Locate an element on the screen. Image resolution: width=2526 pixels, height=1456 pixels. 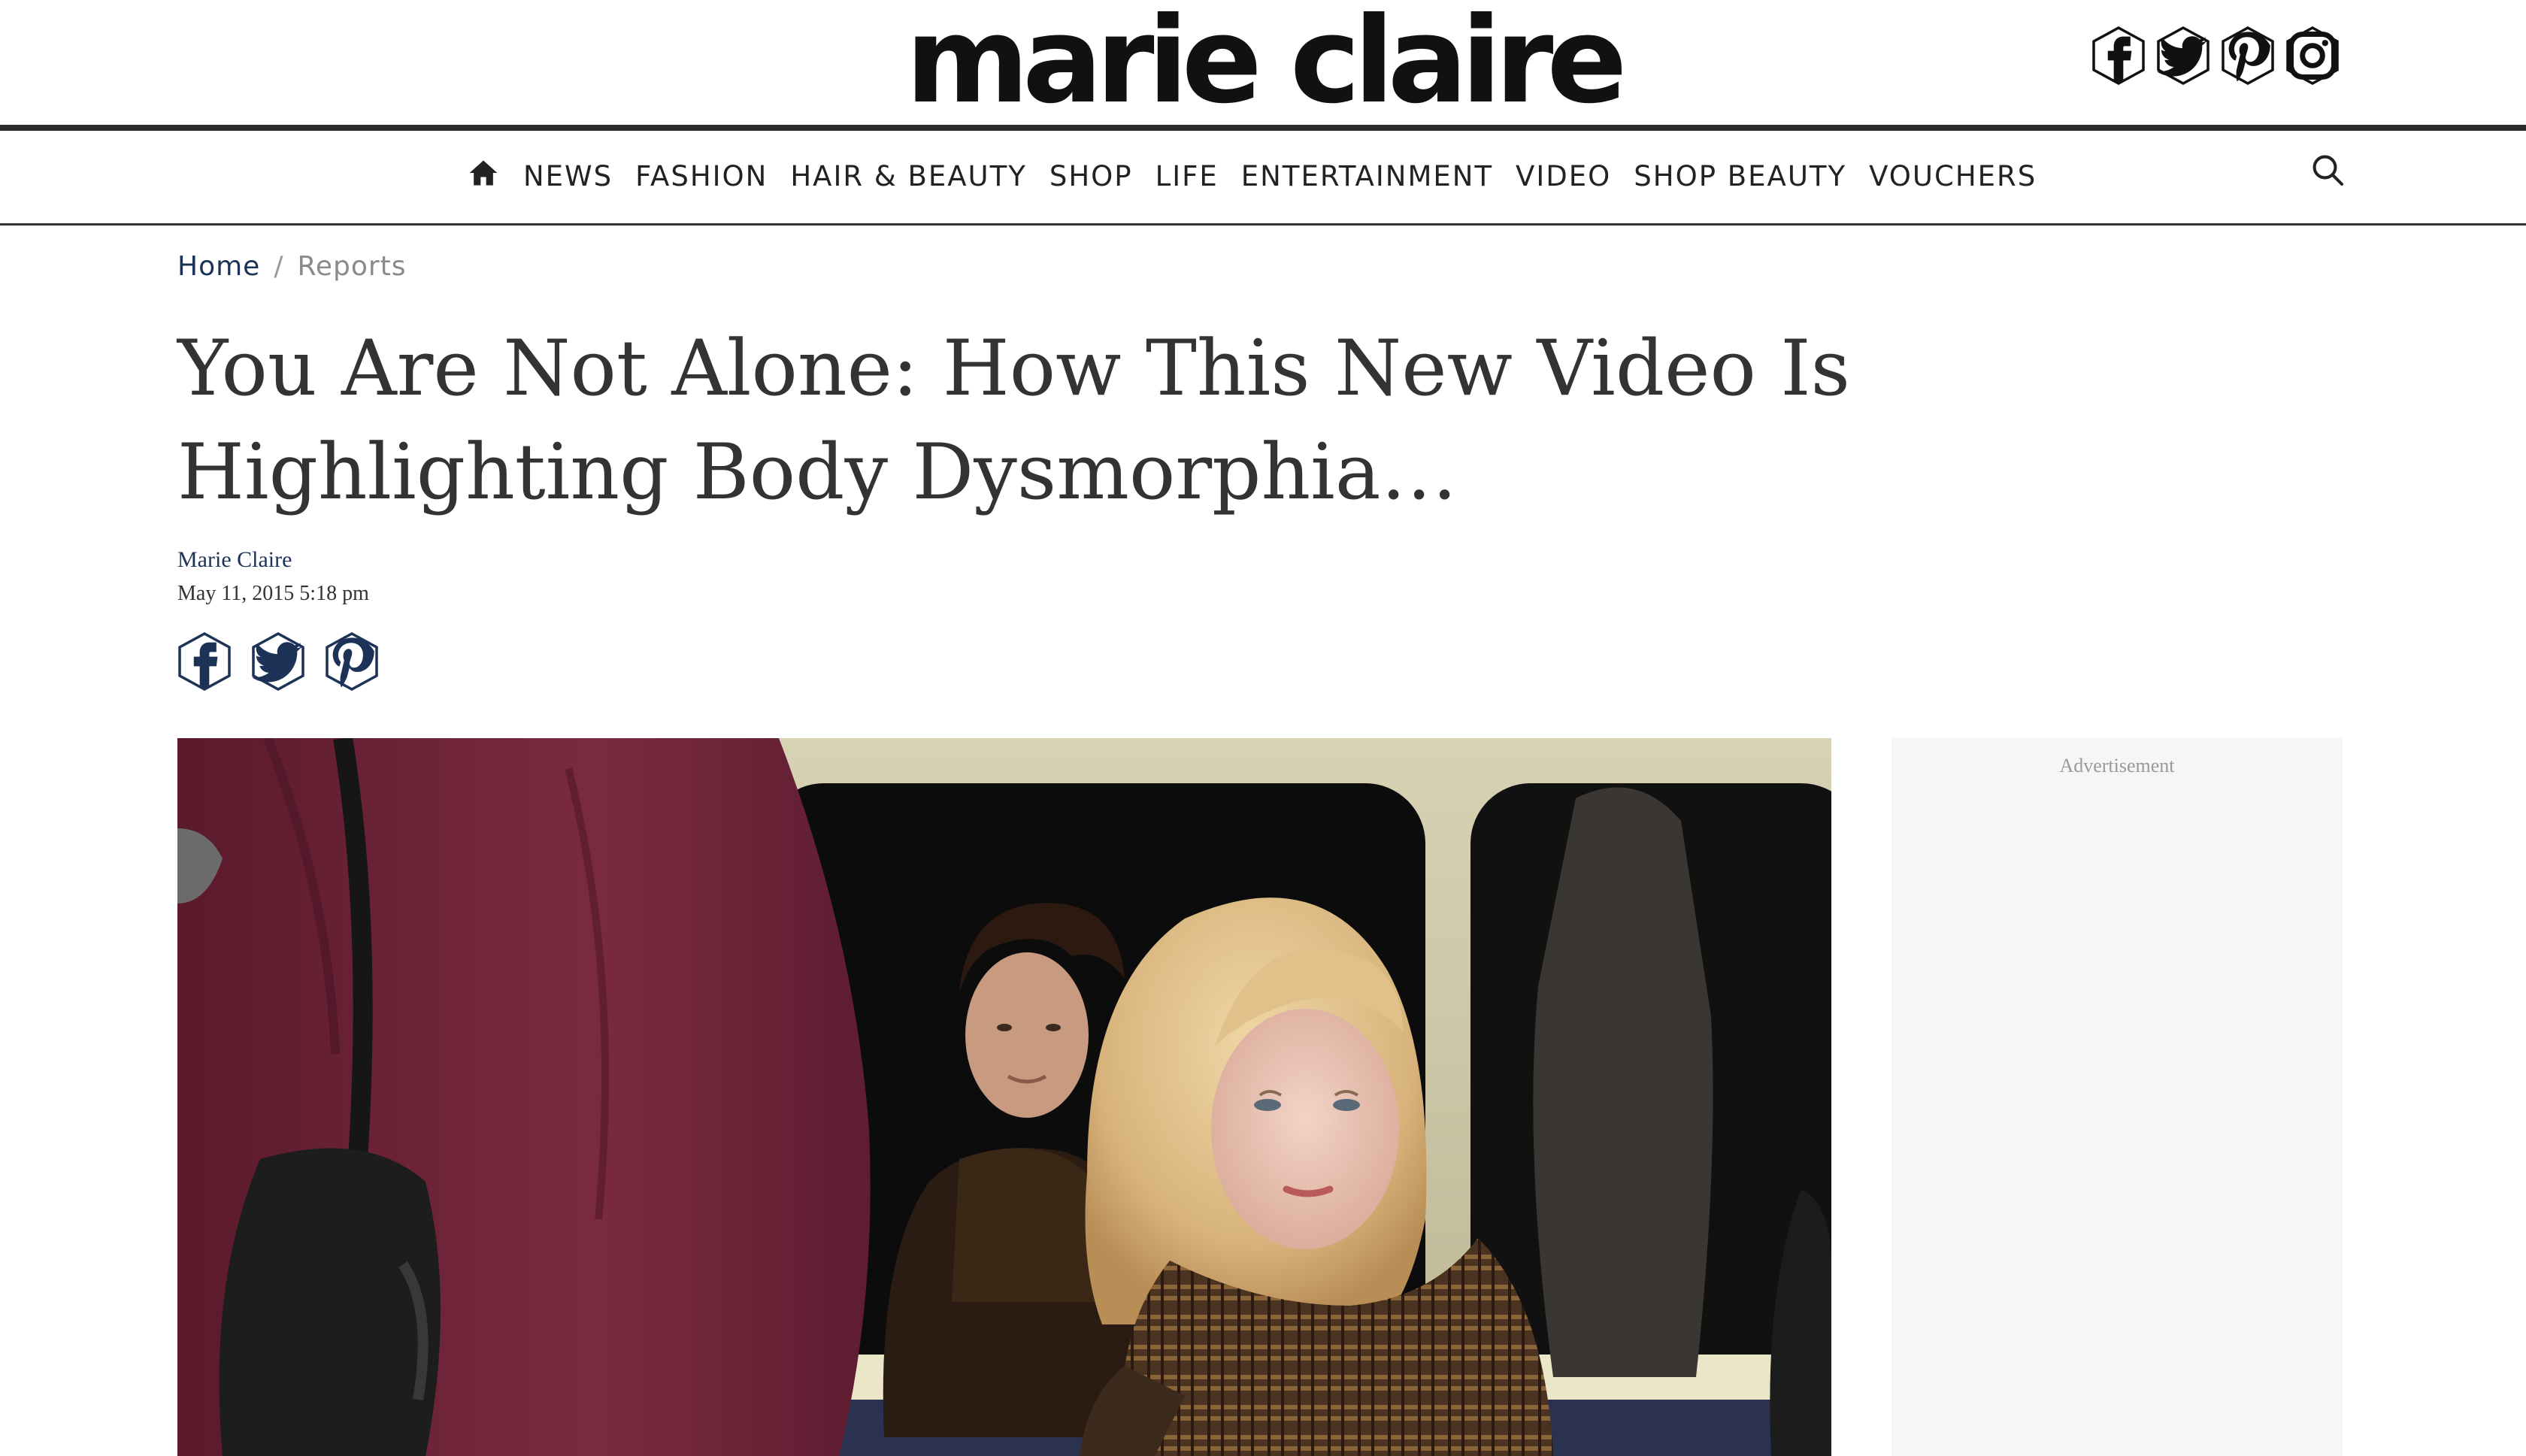
search-button is located at coordinates (2328, 170).